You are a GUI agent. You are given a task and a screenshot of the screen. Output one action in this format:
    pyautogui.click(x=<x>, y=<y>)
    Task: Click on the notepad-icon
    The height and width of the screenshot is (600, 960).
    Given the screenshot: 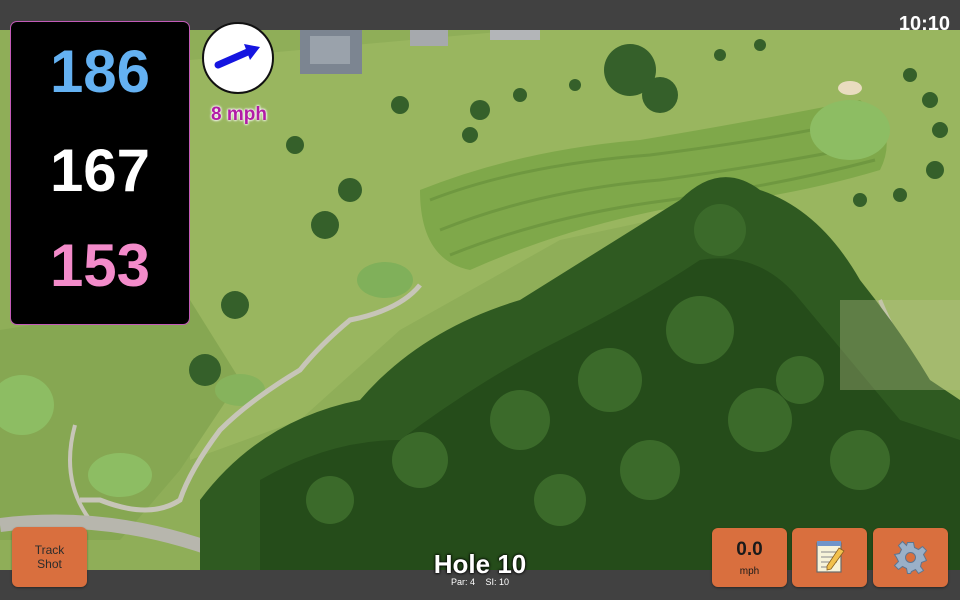 What is the action you would take?
    pyautogui.click(x=830, y=557)
    